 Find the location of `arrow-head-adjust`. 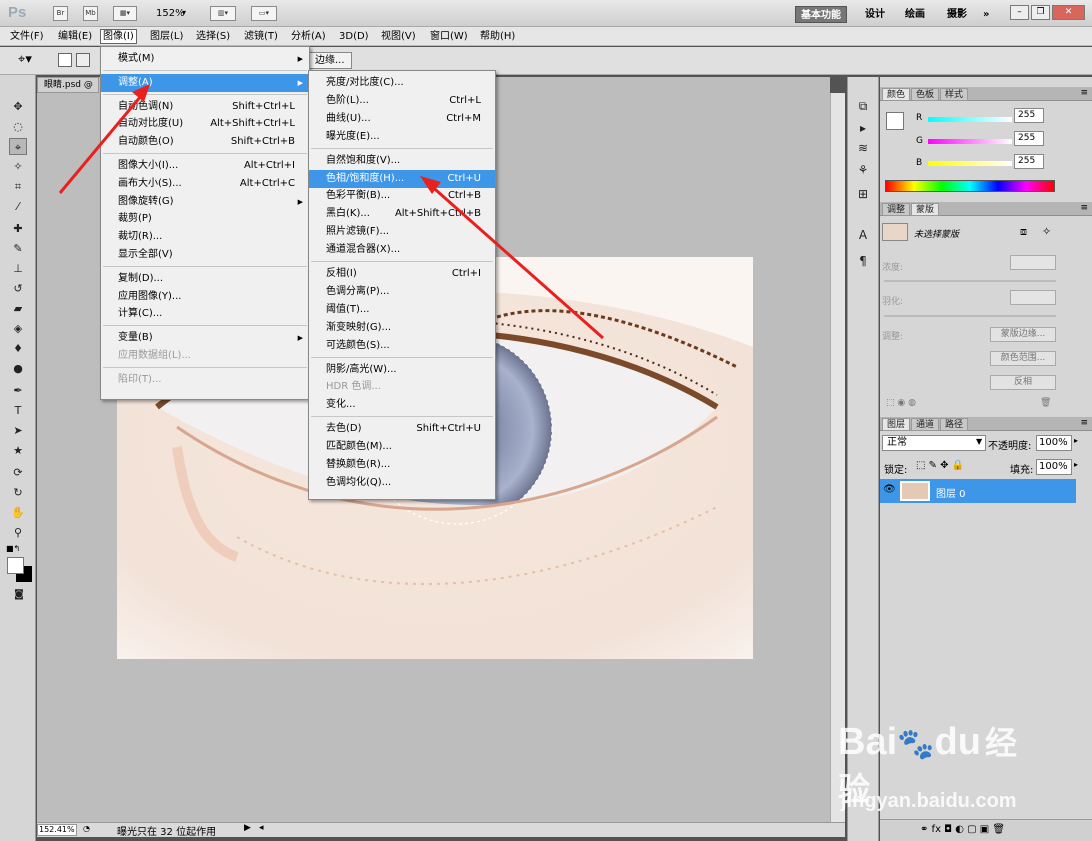

arrow-head-adjust is located at coordinates (141, 93).